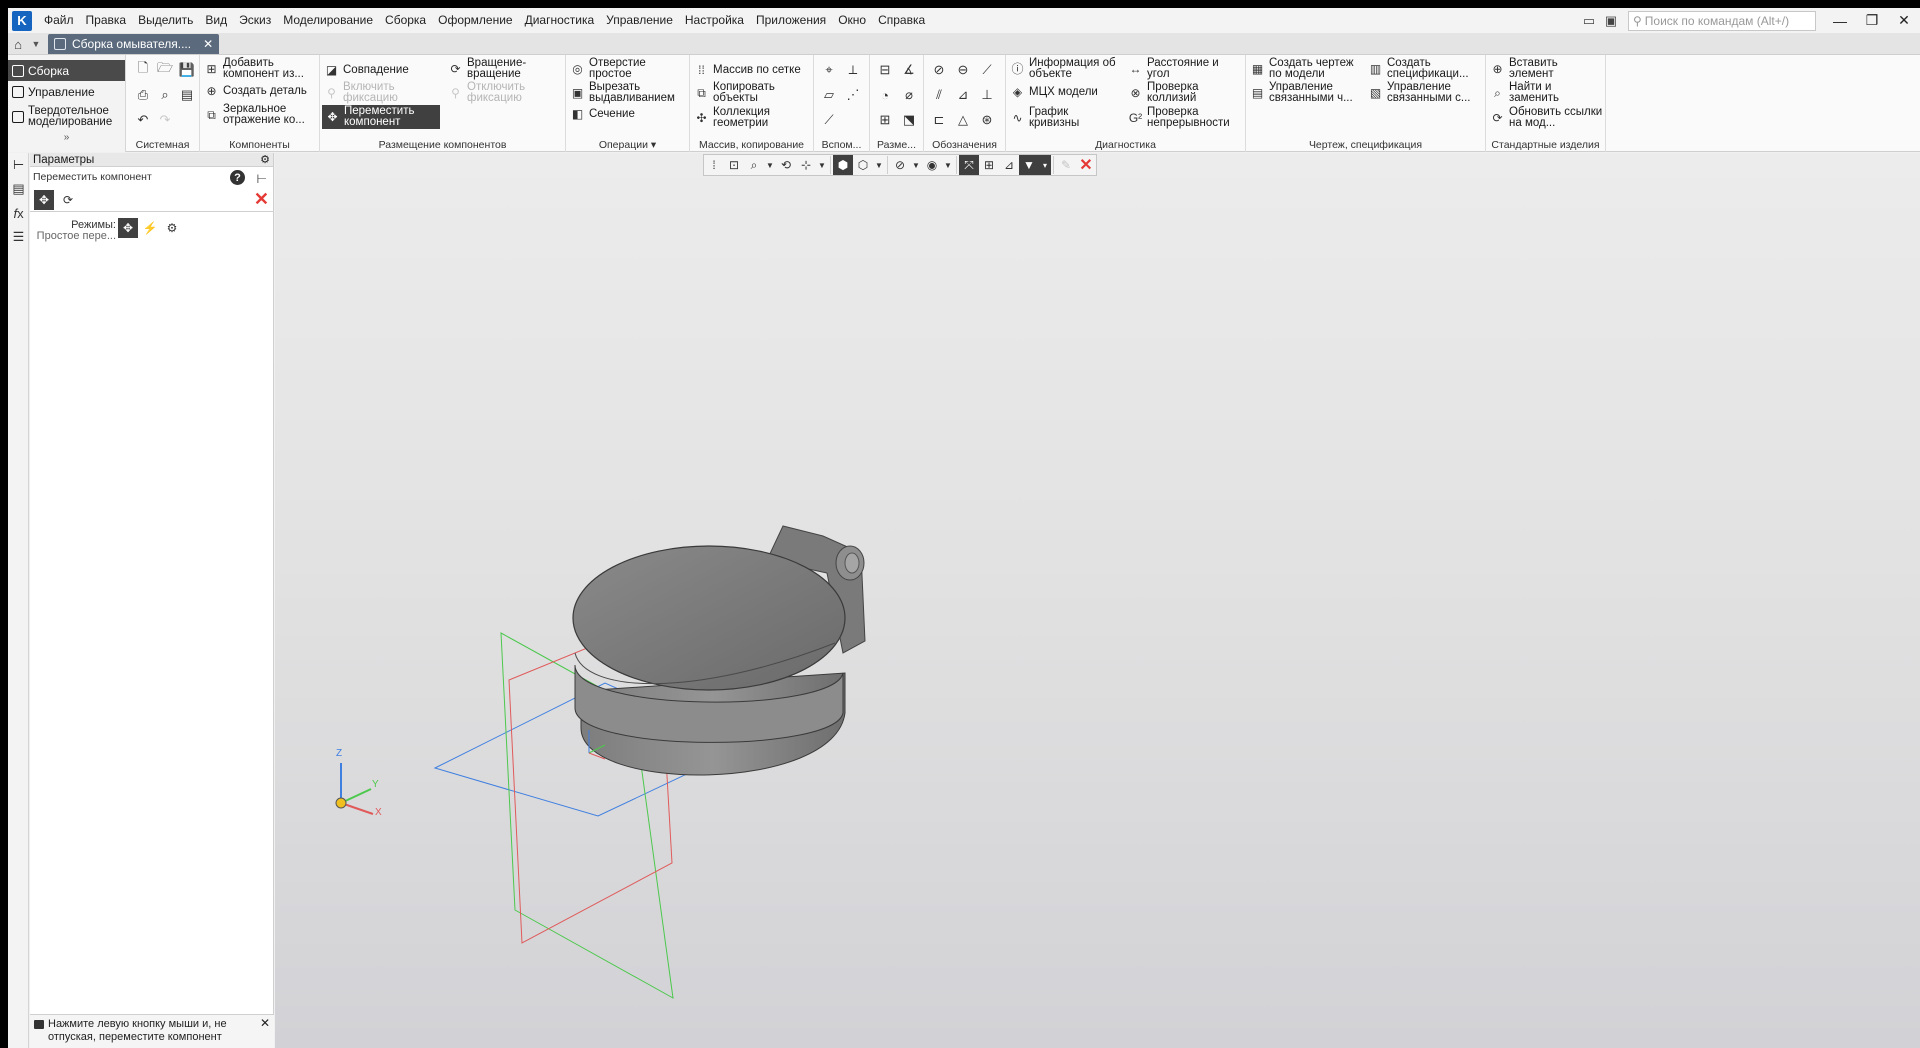  What do you see at coordinates (265, 1023) in the screenshot?
I see `hint-close-icon: ✕` at bounding box center [265, 1023].